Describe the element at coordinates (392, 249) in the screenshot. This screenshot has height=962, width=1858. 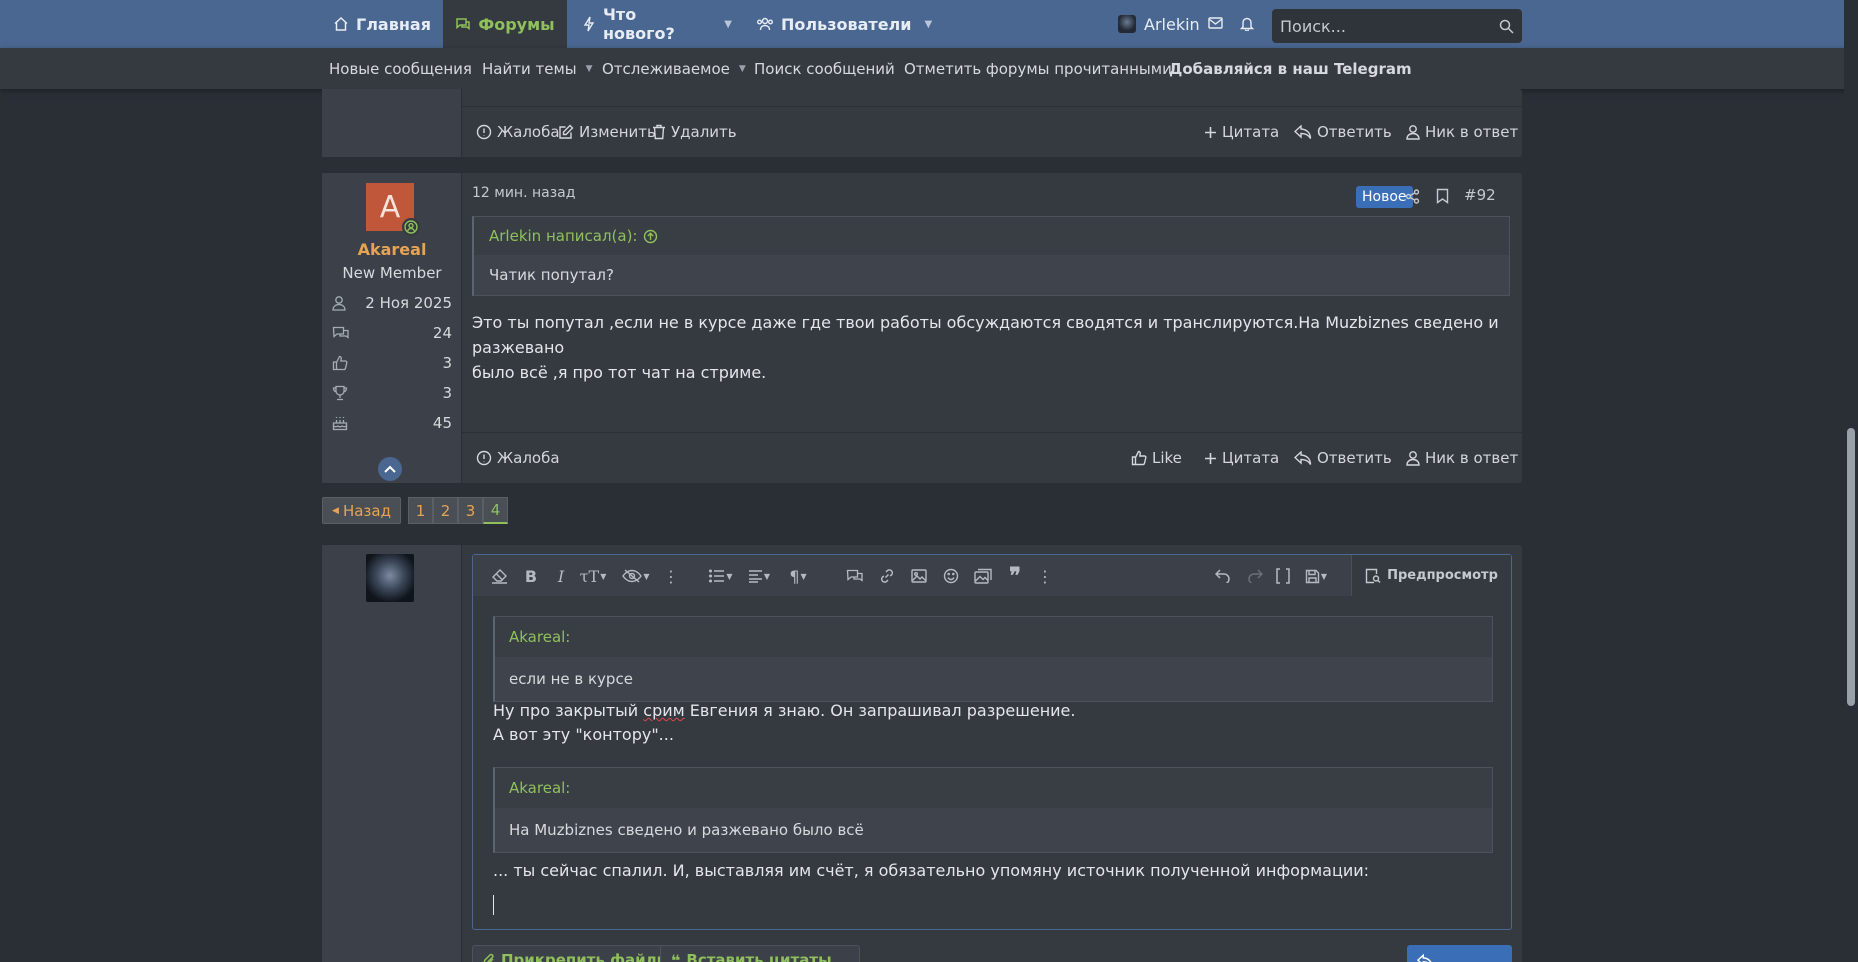
I see `username: Akareal` at that location.